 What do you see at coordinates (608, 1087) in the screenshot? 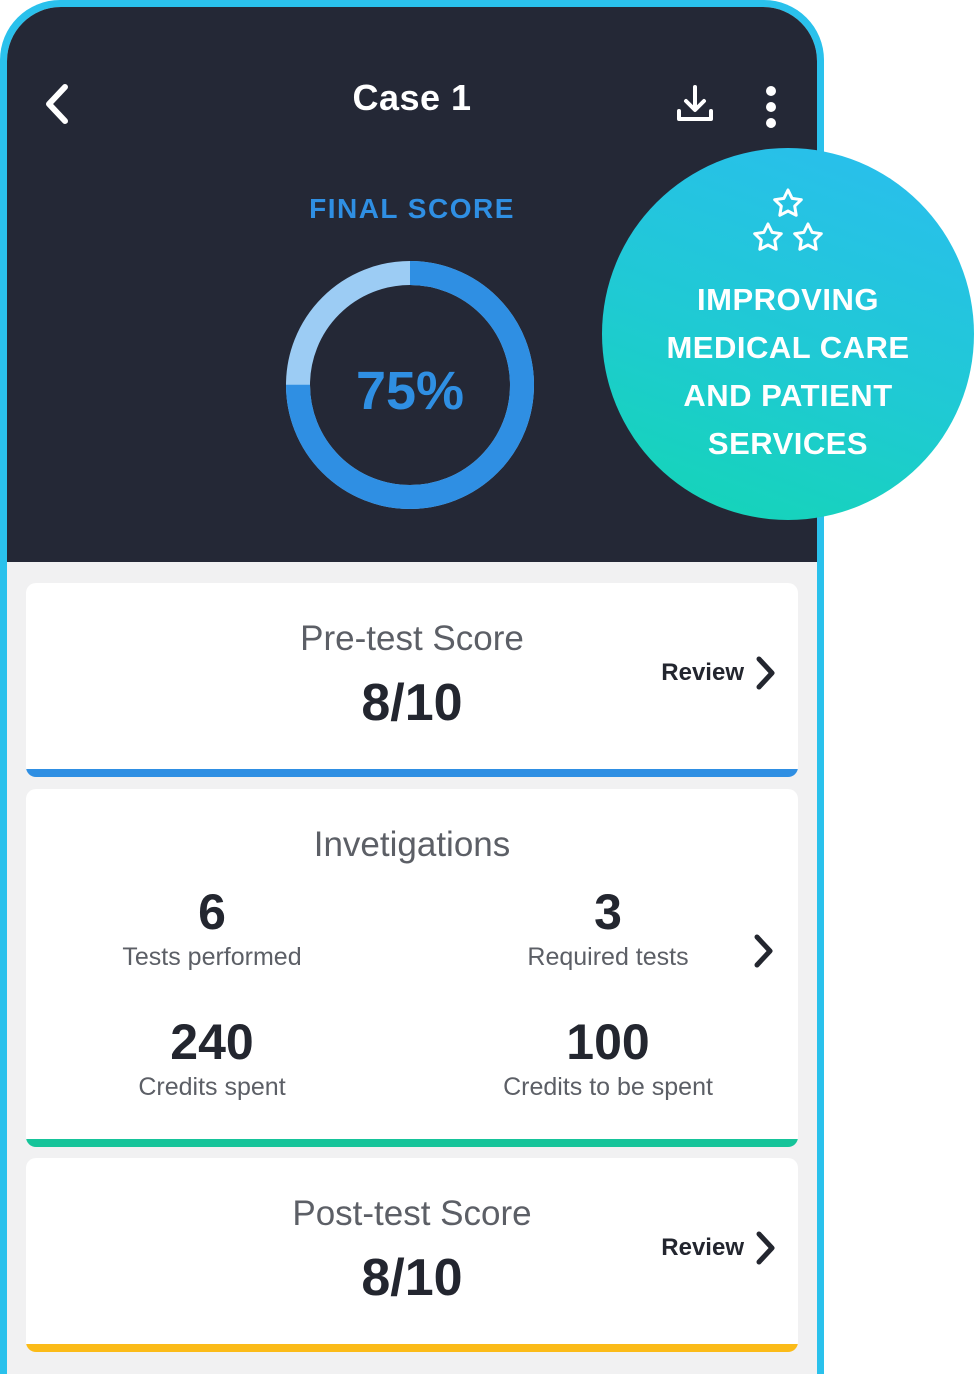
I see `stat-label: Credits to be spent` at bounding box center [608, 1087].